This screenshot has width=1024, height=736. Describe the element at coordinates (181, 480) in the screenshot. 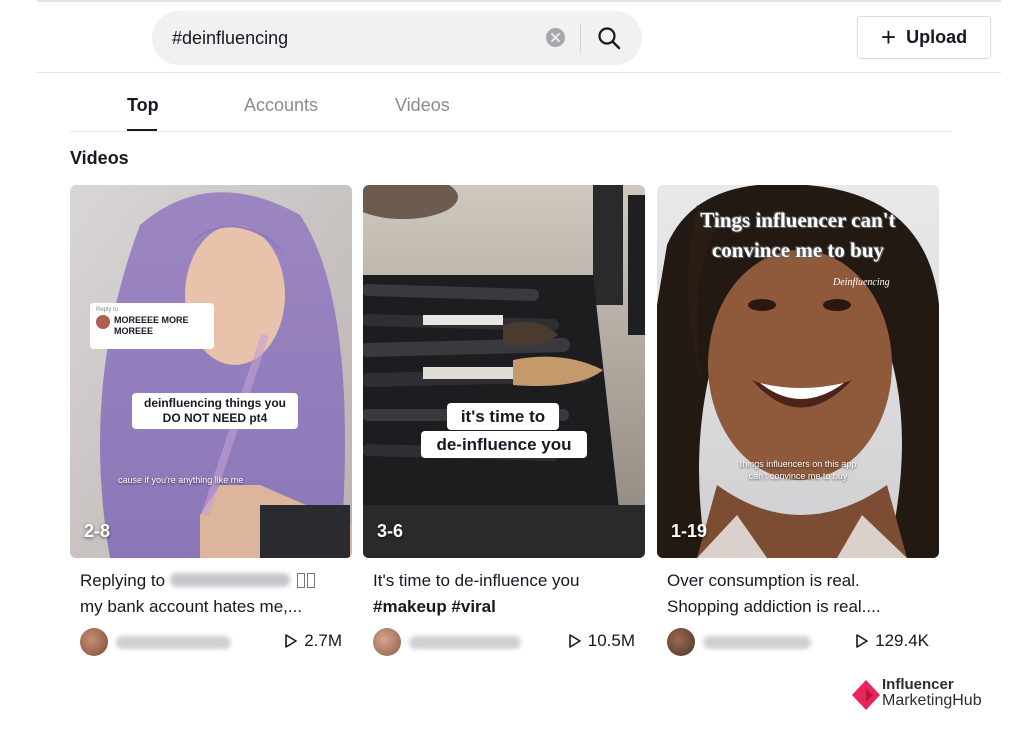

I see `video-overlay-subtext: cause if you're anything like me` at that location.